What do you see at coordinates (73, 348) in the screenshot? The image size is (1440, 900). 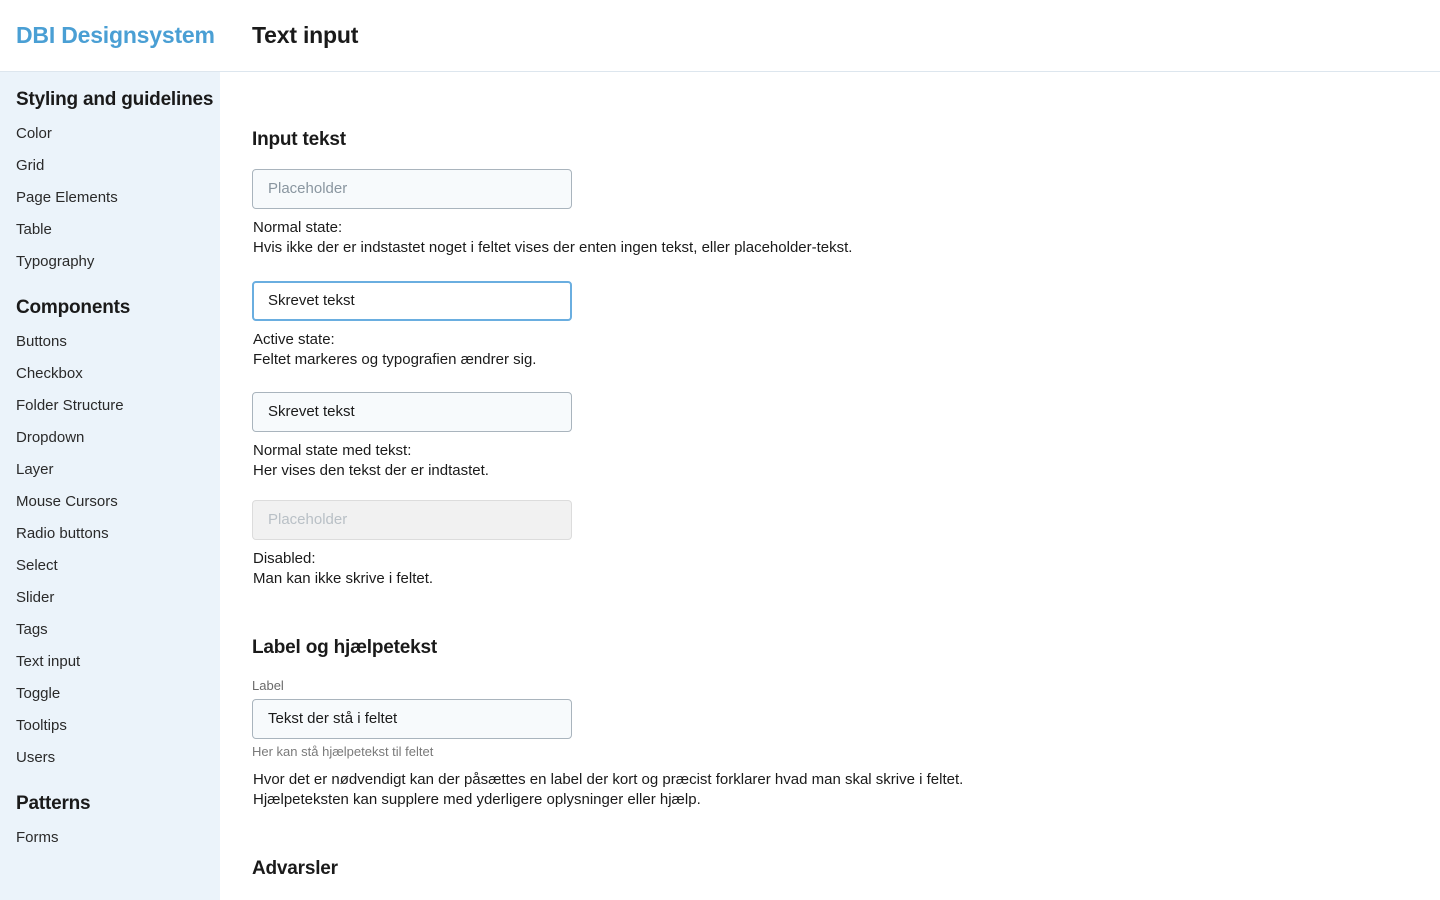 I see `sidebar-item-buttons: Buttons` at bounding box center [73, 348].